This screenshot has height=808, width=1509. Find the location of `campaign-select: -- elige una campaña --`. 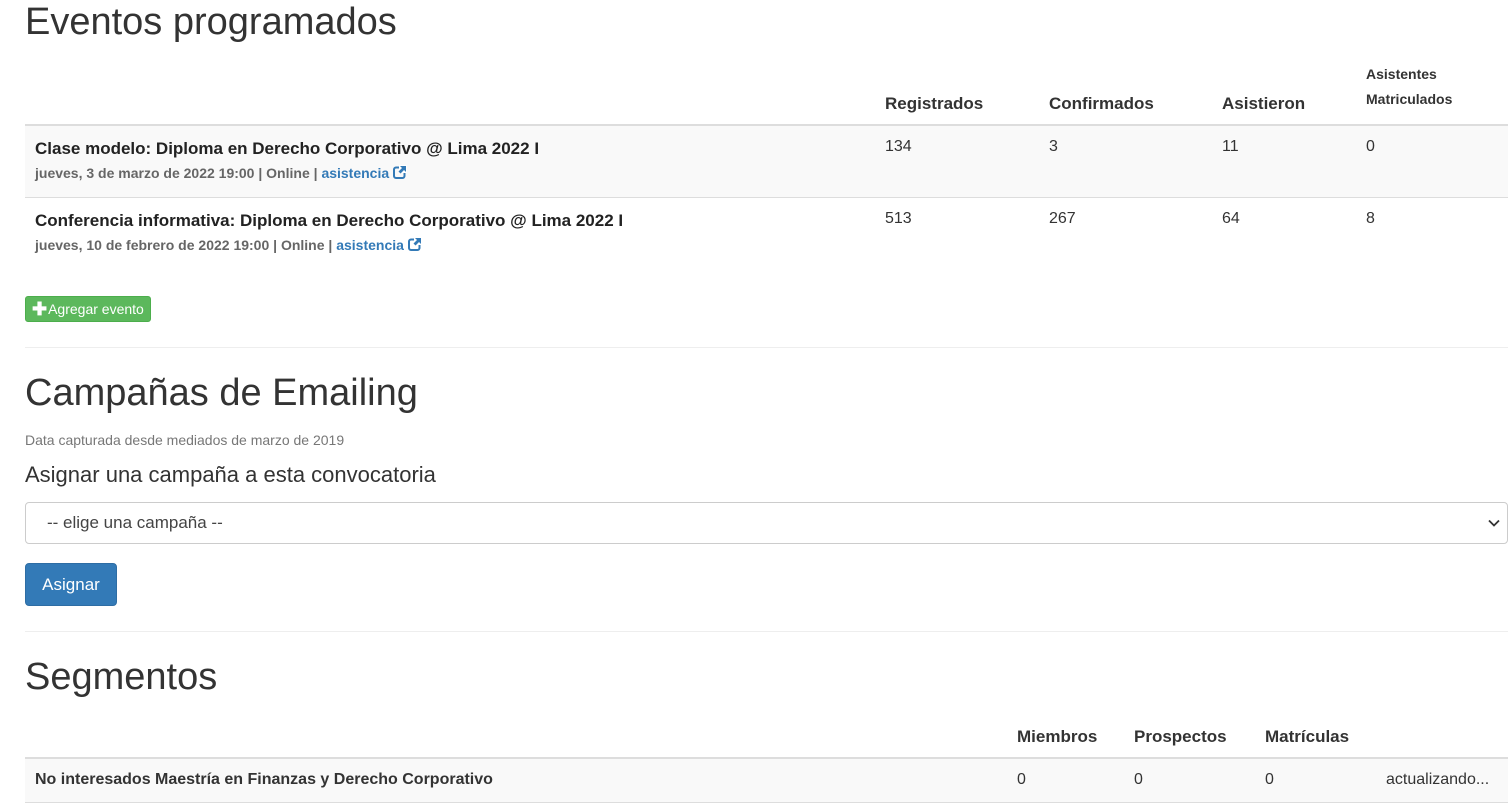

campaign-select: -- elige una campaña -- is located at coordinates (766, 523).